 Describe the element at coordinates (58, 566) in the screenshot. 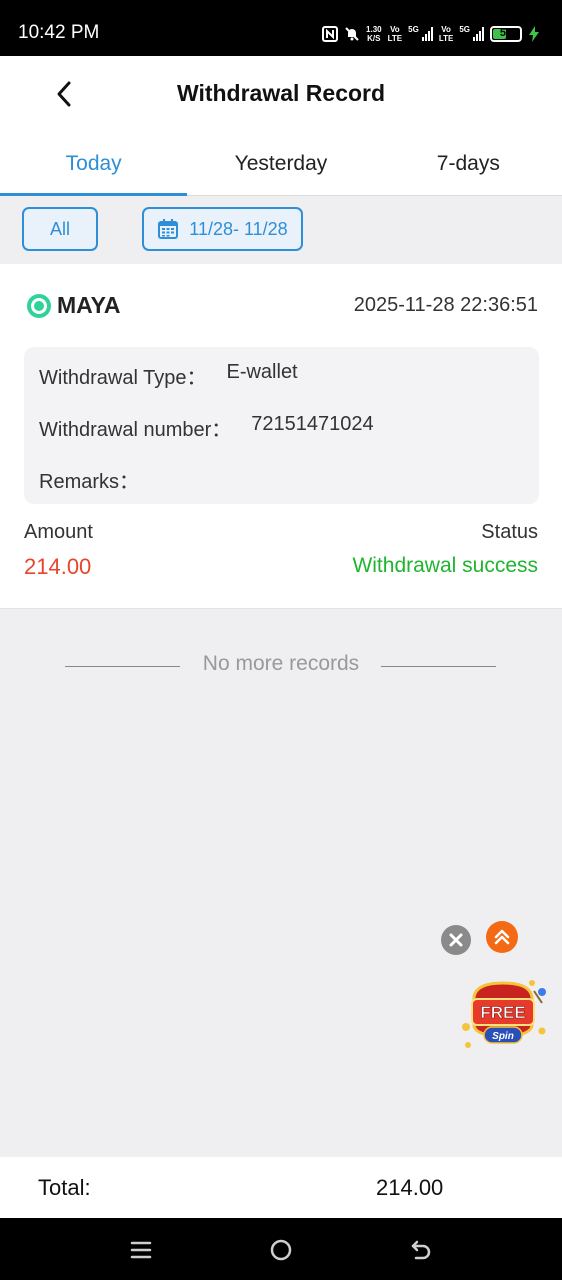

I see `amount-value: 214.00` at that location.